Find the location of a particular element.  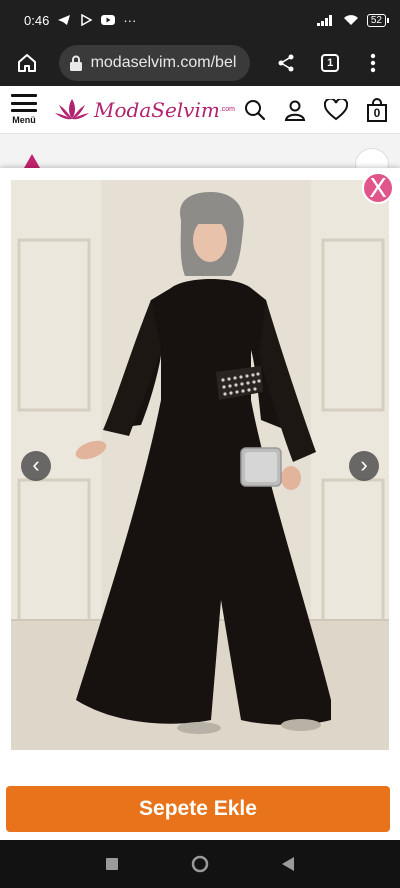

play-icon is located at coordinates (87, 20).